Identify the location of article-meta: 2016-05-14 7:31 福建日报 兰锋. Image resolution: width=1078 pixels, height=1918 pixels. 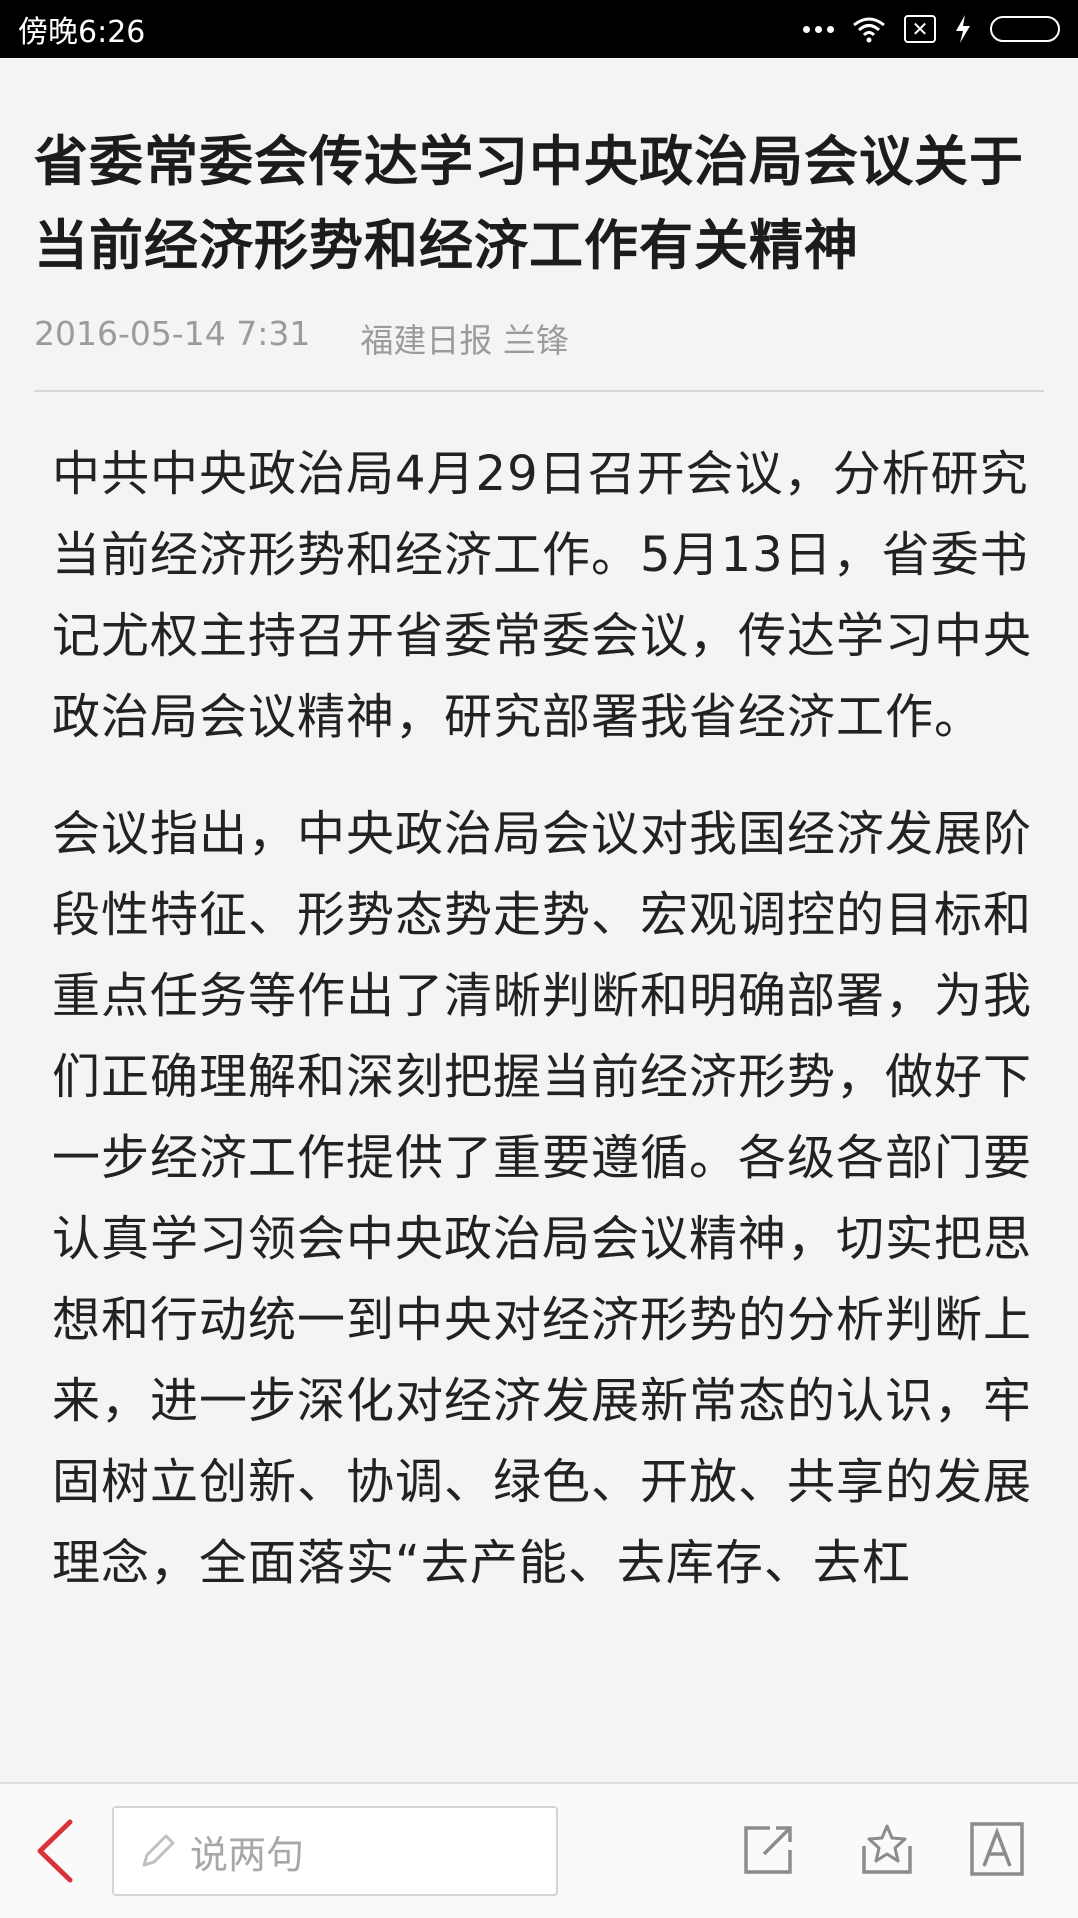
(539, 338).